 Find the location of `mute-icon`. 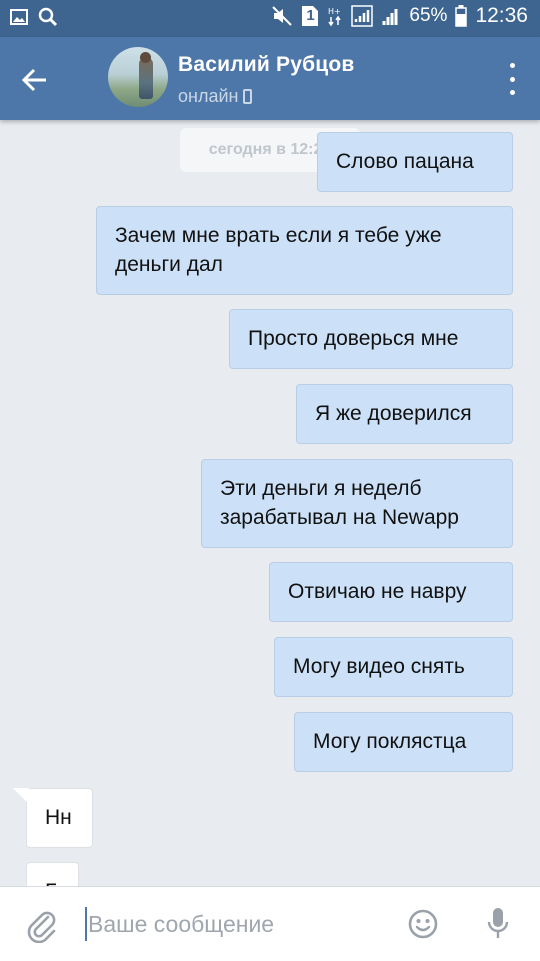

mute-icon is located at coordinates (282, 16).